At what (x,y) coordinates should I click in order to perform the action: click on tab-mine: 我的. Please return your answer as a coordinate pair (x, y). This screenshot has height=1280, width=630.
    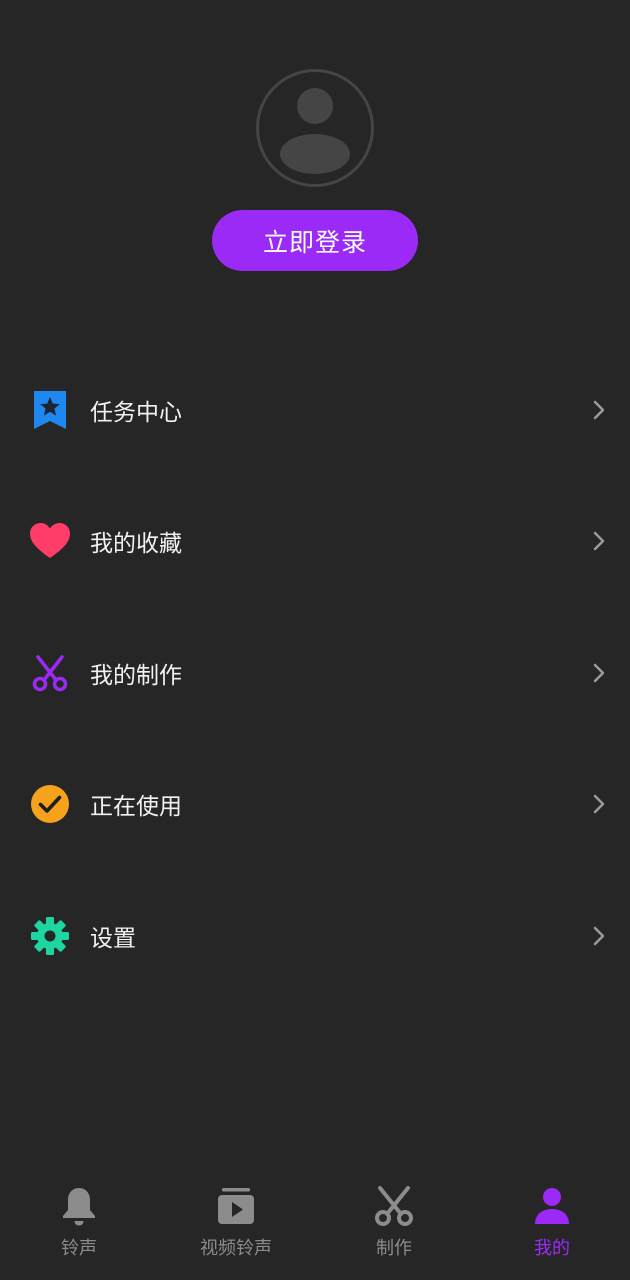
    Looking at the image, I should click on (552, 1220).